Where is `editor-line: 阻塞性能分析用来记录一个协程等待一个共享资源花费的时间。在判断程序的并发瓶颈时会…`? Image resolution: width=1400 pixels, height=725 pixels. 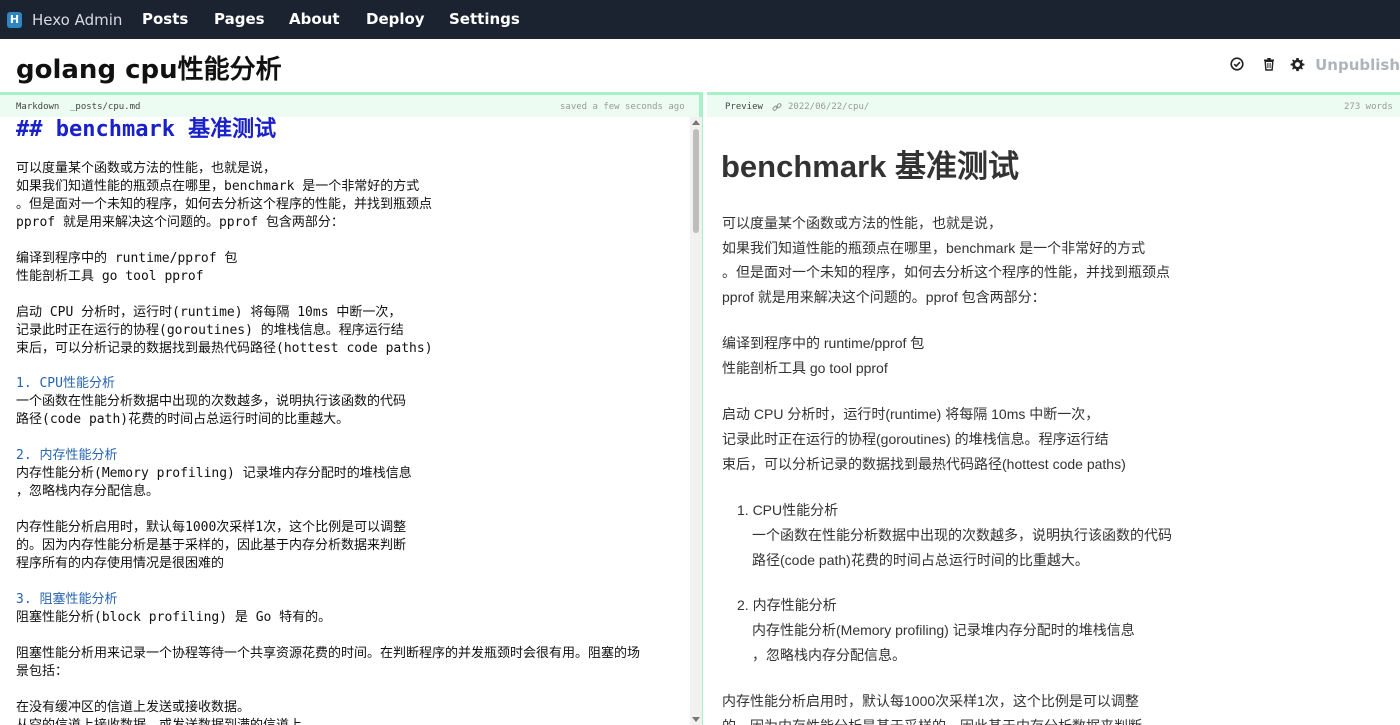
editor-line: 阻塞性能分析用来记录一个协程等待一个共享资源花费的时间。在判断程序的并发瓶颈时会… is located at coordinates (328, 653).